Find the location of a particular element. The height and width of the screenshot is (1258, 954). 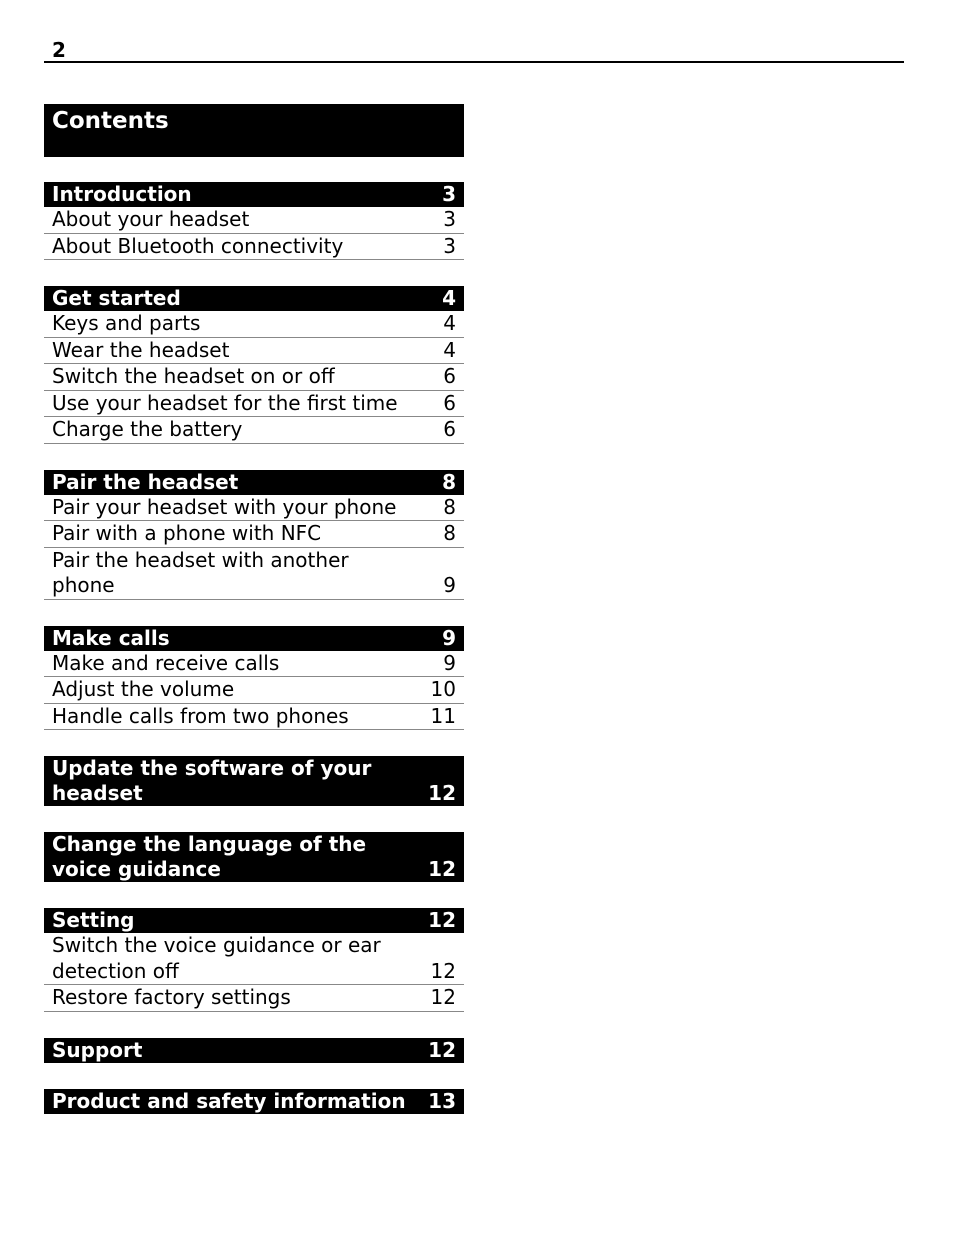

section-page: 3 is located at coordinates (449, 194).